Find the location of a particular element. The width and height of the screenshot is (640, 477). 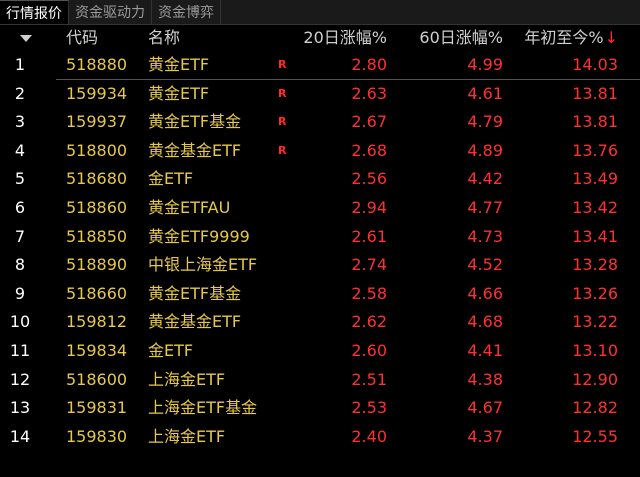

row-name: 黄金ETF is located at coordinates (179, 64).